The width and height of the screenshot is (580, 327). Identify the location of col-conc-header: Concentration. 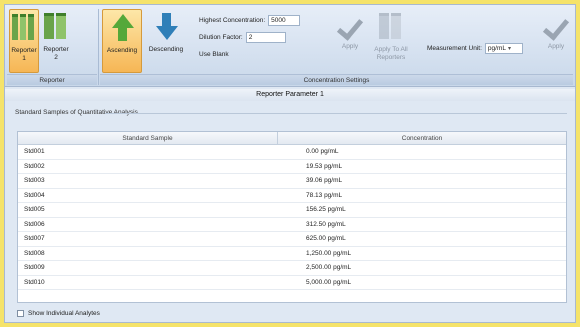
(422, 138).